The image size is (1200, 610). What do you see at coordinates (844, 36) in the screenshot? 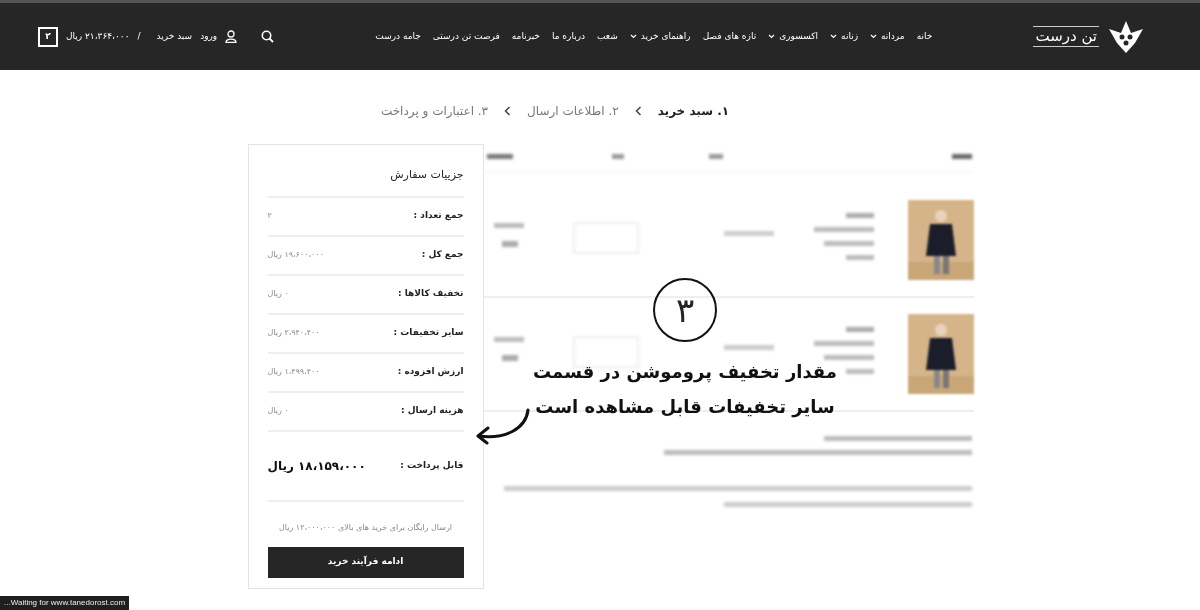
I see `nav-link: زنانه` at bounding box center [844, 36].